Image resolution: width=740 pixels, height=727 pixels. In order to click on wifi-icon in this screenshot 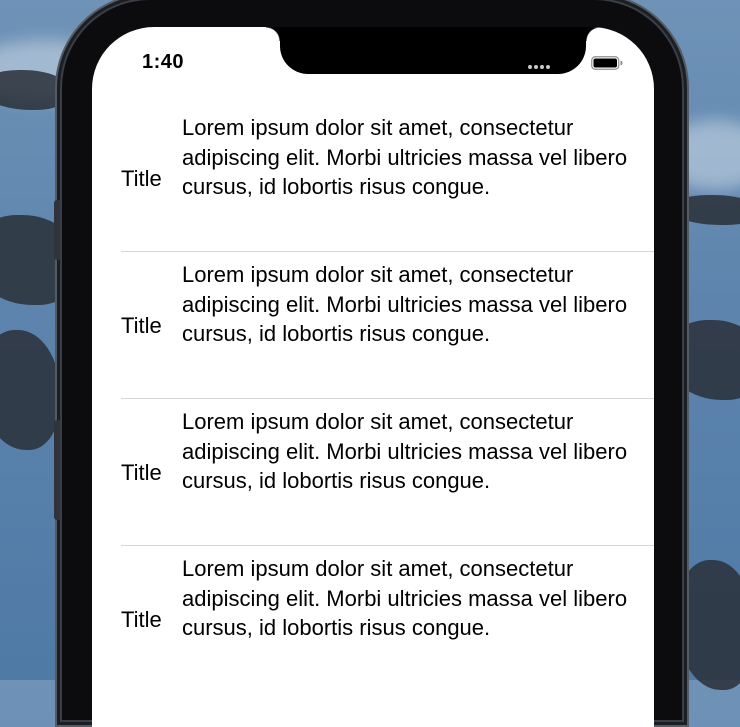, I will do `click(572, 62)`.